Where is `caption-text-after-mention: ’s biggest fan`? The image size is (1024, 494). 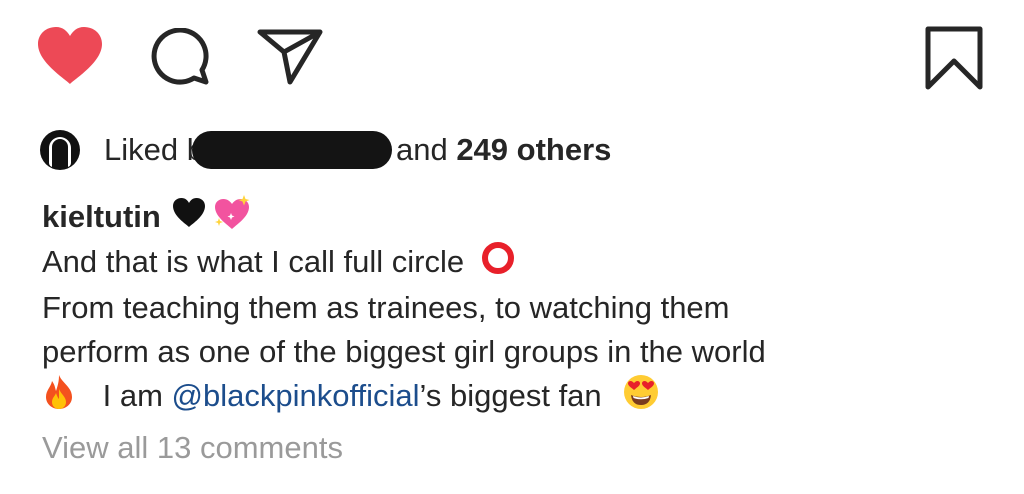
caption-text-after-mention: ’s biggest fan is located at coordinates (510, 396).